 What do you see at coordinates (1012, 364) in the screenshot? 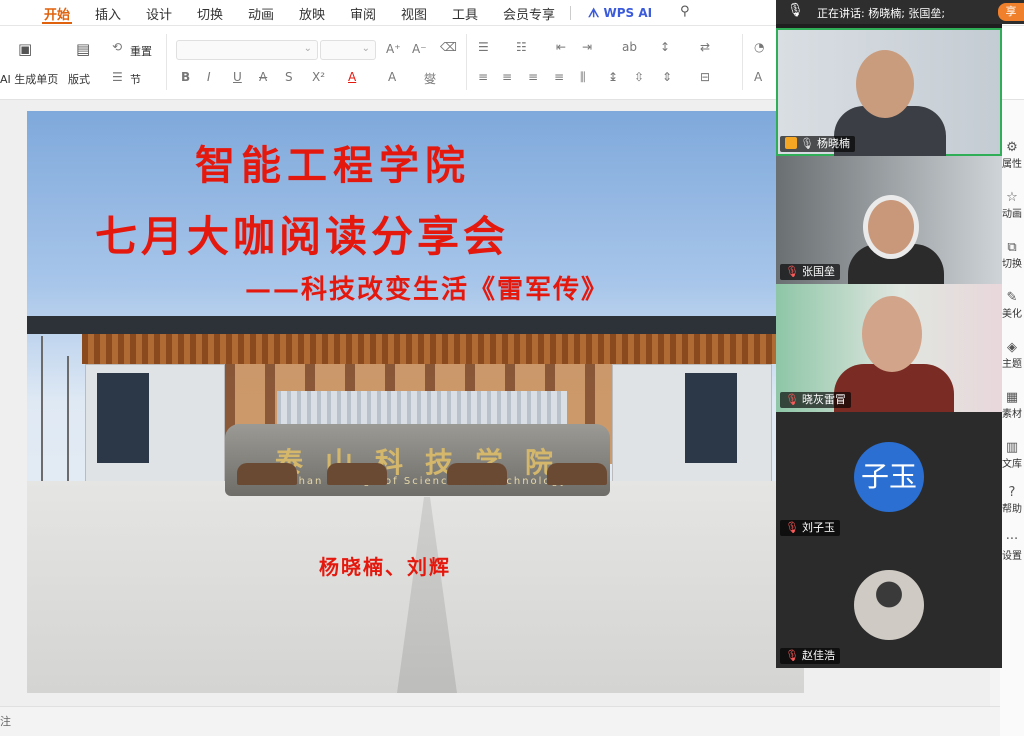
I see `side-item-label: 主题` at bounding box center [1012, 364].